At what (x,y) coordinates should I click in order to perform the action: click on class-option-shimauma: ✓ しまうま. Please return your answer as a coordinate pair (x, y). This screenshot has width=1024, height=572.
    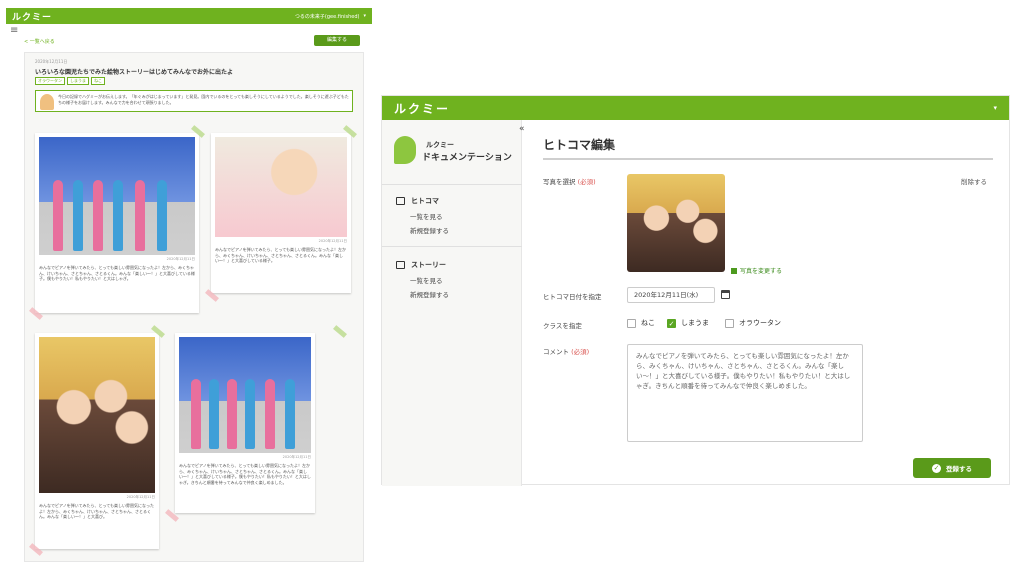
    Looking at the image, I should click on (688, 323).